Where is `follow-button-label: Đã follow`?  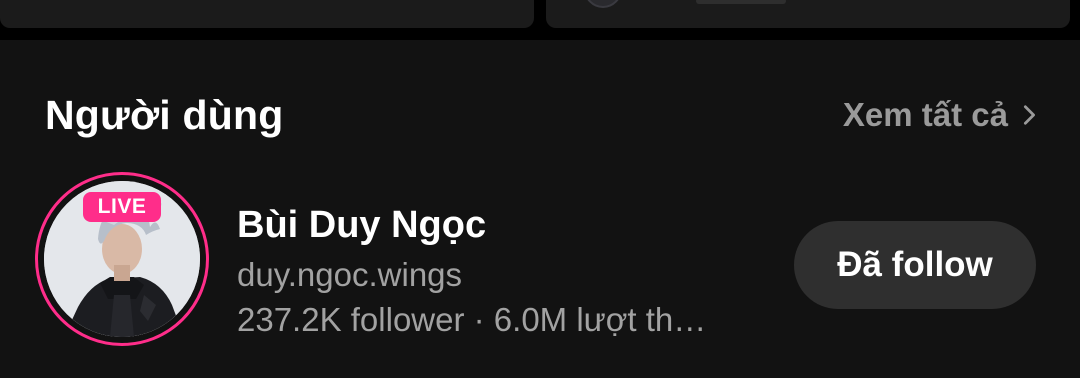
follow-button-label: Đã follow is located at coordinates (915, 264).